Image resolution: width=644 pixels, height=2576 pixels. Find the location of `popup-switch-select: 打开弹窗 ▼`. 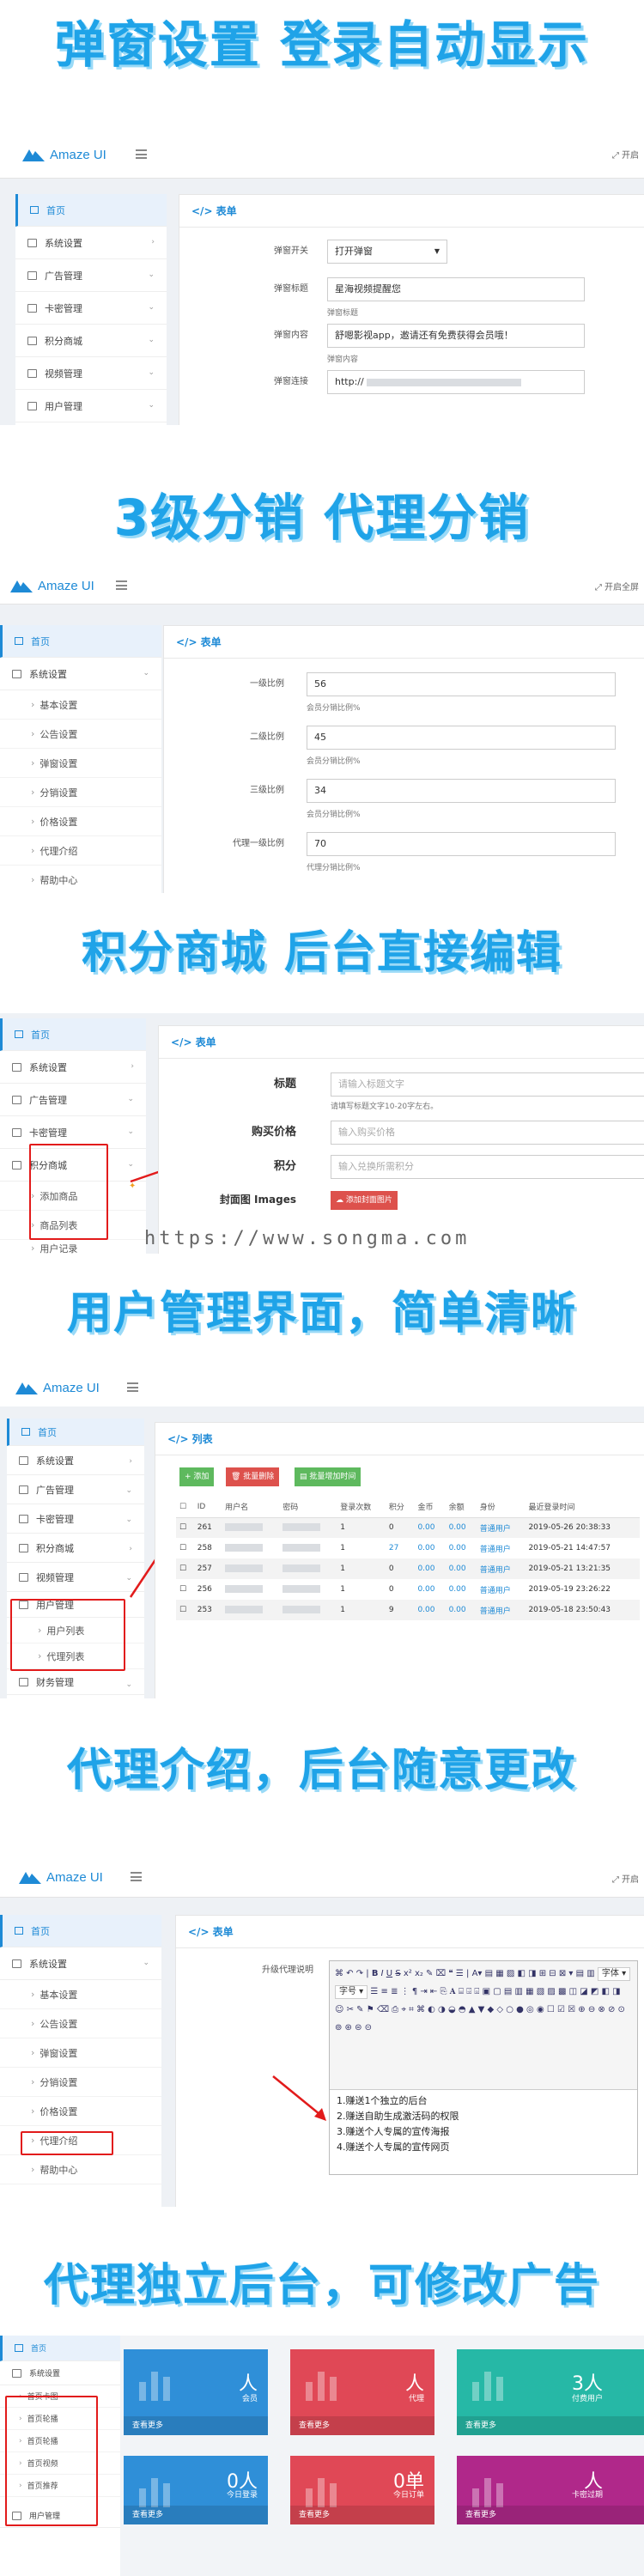

popup-switch-select: 打开弹窗 ▼ is located at coordinates (387, 252).